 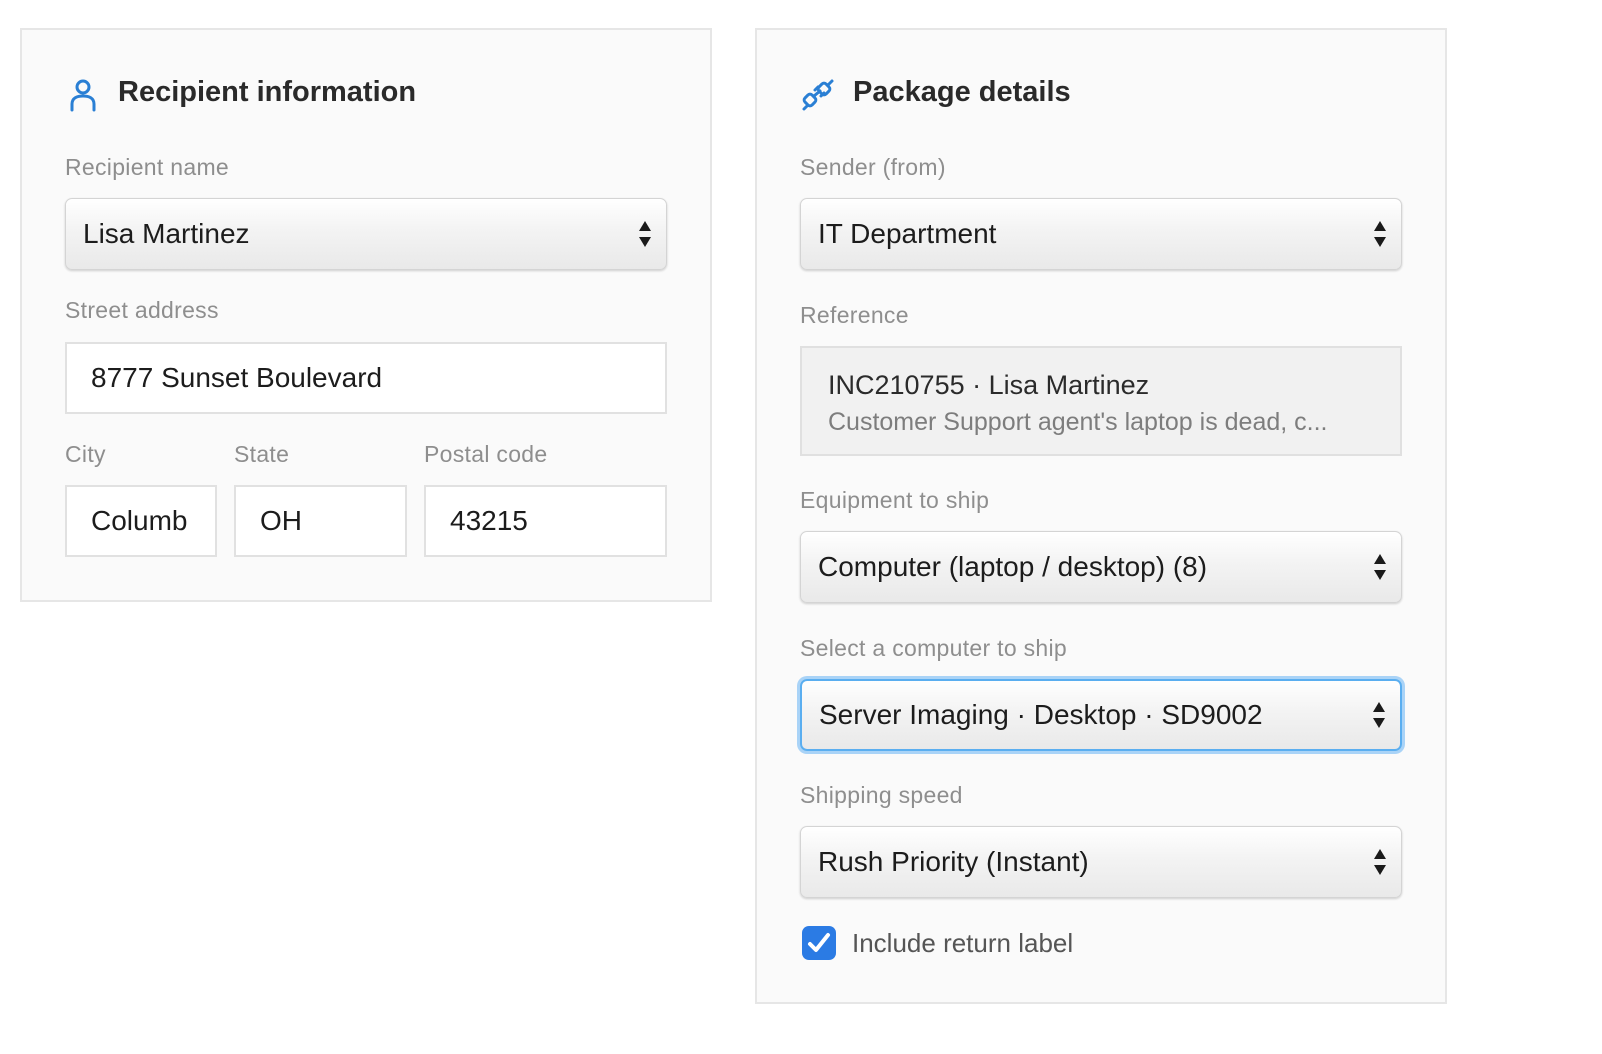 I want to click on computer-select: Server Imaging · Desktop · SD9002, so click(x=1101, y=715).